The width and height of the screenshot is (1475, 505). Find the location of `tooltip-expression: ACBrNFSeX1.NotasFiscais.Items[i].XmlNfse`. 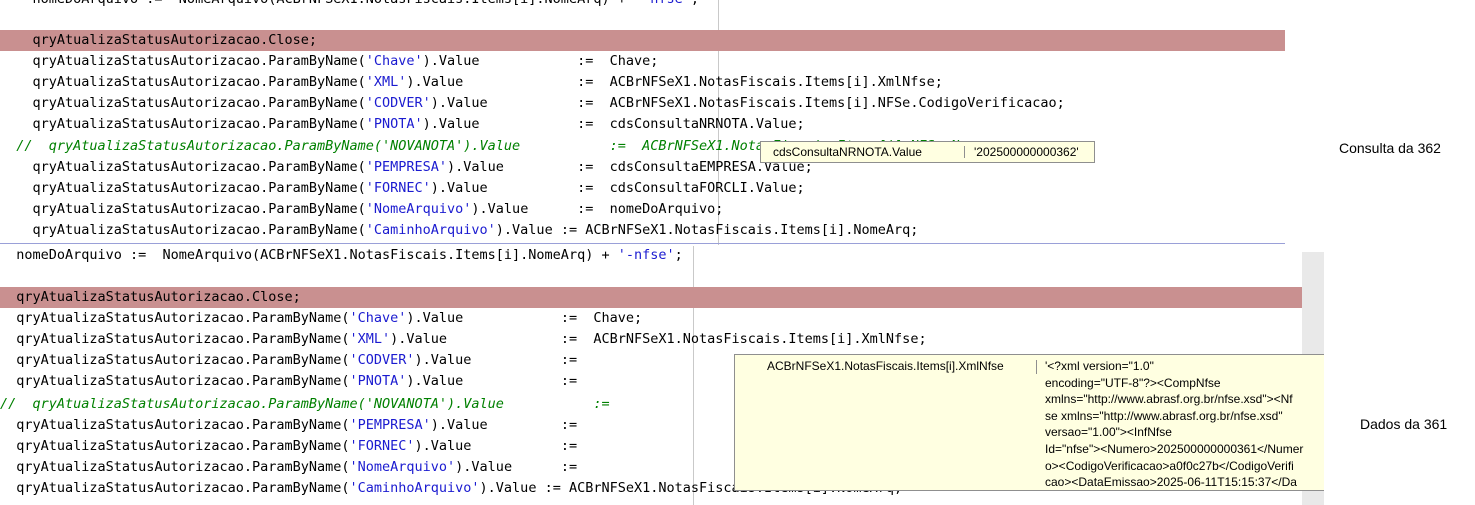

tooltip-expression: ACBrNFSeX1.NotasFiscais.Items[i].XmlNfse is located at coordinates (885, 366).